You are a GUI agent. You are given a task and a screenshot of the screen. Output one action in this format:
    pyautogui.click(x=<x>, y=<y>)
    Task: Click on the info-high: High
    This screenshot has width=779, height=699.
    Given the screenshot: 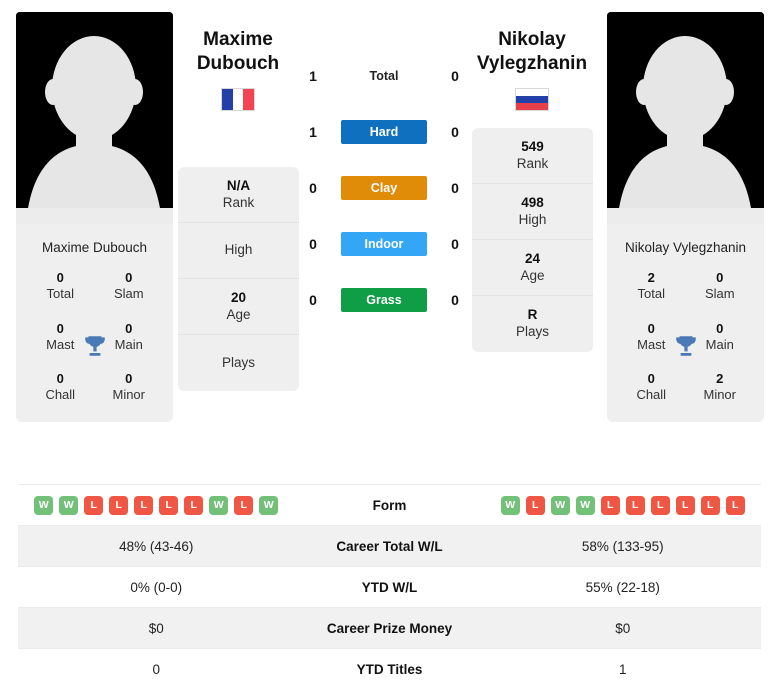 What is the action you would take?
    pyautogui.click(x=238, y=251)
    